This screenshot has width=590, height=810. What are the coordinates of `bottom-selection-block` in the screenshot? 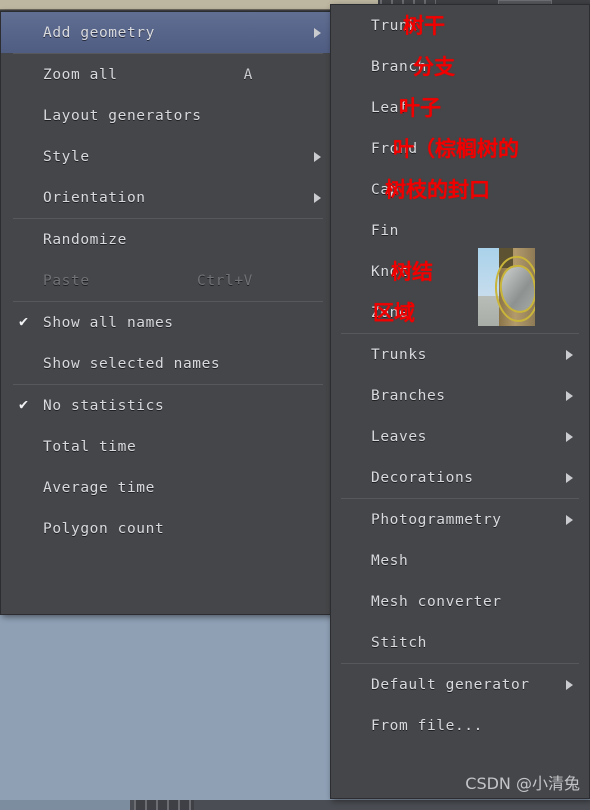 It's located at (65, 805).